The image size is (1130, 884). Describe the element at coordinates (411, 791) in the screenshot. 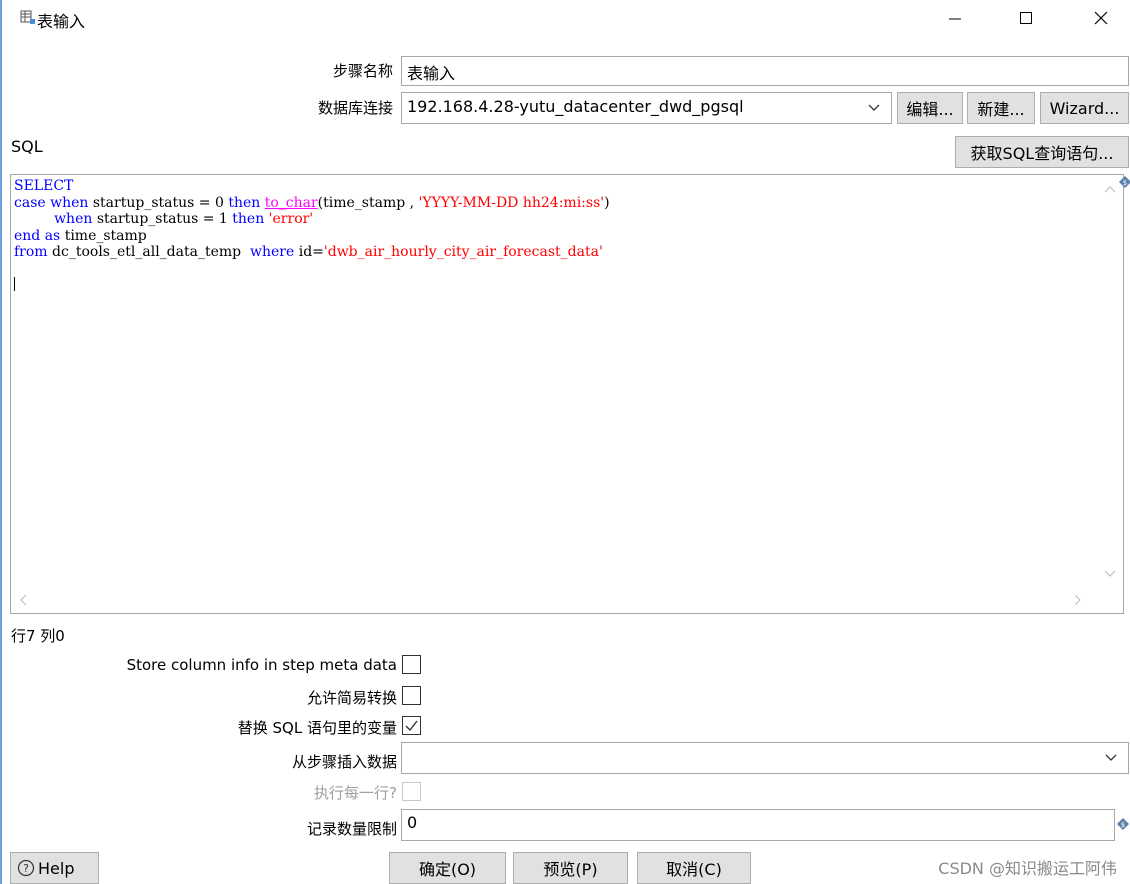

I see `execute-each-row-checkbox` at that location.